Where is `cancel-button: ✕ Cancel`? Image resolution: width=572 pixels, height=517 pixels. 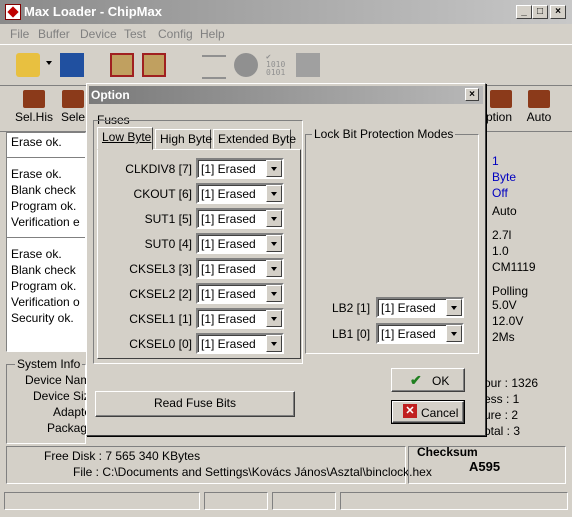
cancel-button: ✕ Cancel is located at coordinates (428, 412).